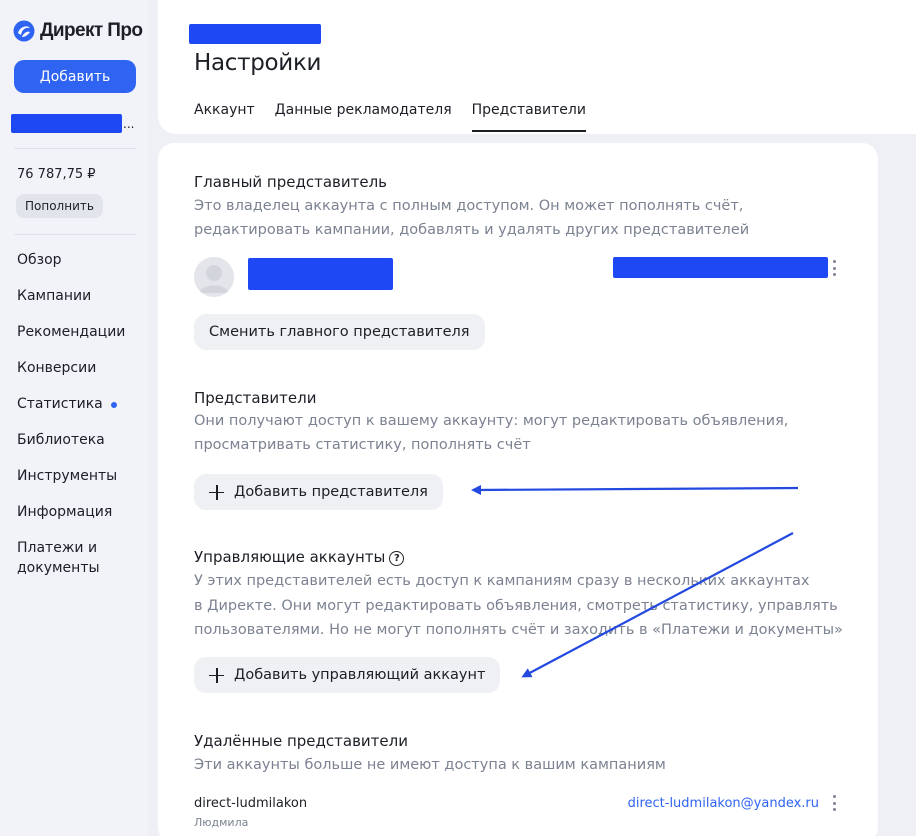 This screenshot has width=916, height=836. Describe the element at coordinates (363, 116) in the screenshot. I see `tab-advertiser-data: Данные рекламодателя` at that location.